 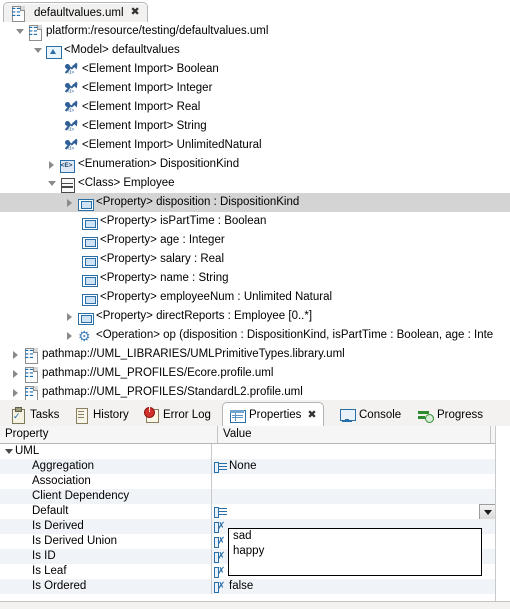 What do you see at coordinates (255, 259) in the screenshot?
I see `tree-row: <Property> salary : Real` at bounding box center [255, 259].